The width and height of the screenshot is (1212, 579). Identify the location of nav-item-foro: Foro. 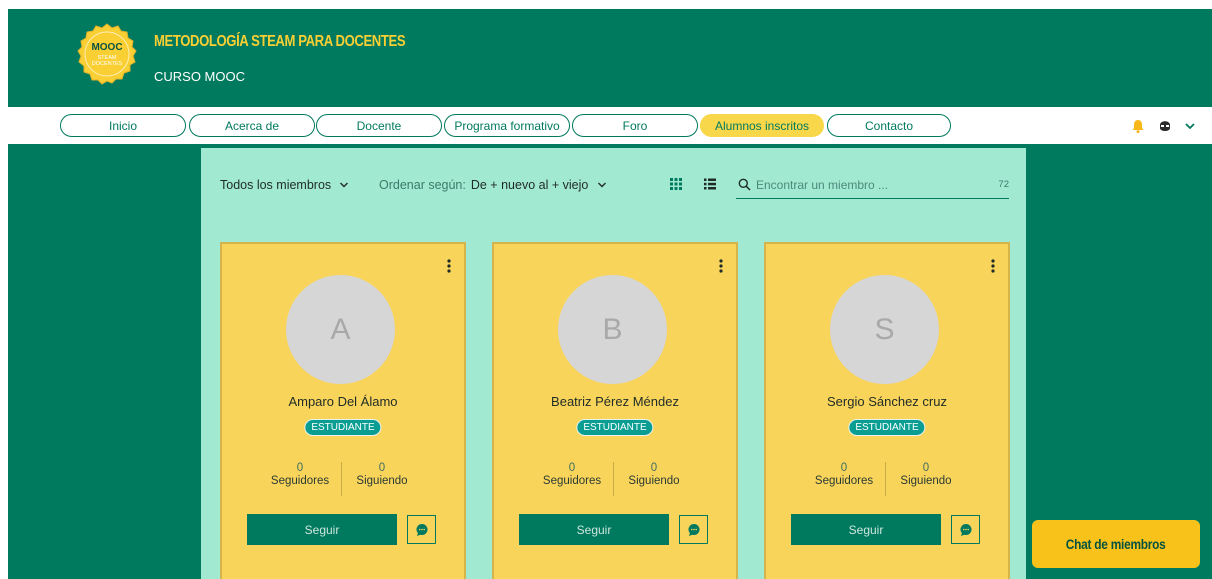
(635, 125).